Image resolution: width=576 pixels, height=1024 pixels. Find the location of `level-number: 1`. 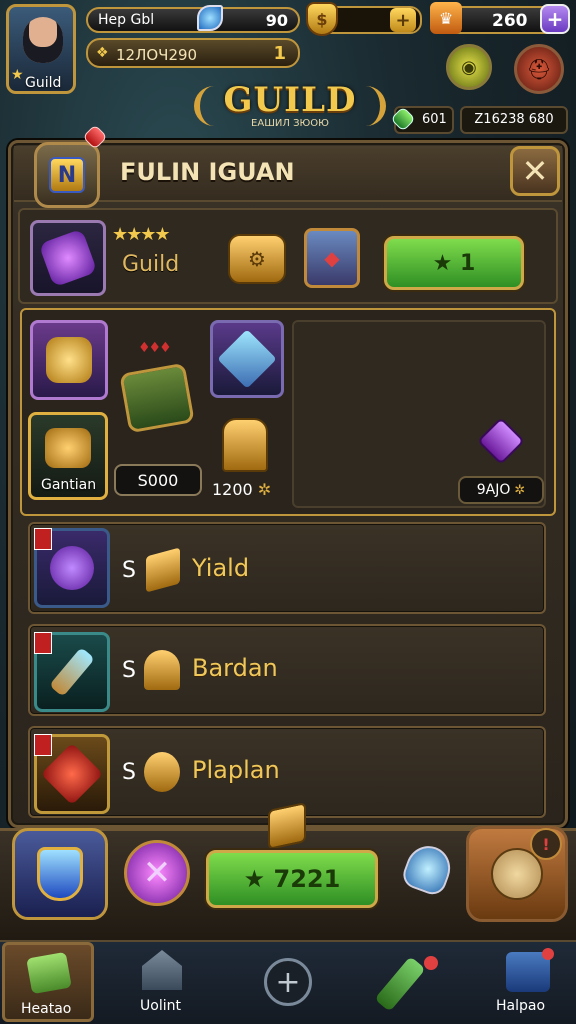

level-number: 1 is located at coordinates (279, 53).